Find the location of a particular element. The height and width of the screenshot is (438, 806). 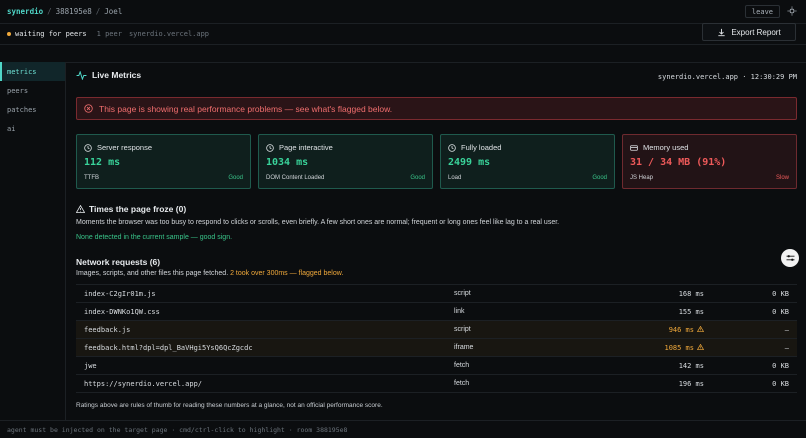

request-time: 142 ms is located at coordinates (691, 365).